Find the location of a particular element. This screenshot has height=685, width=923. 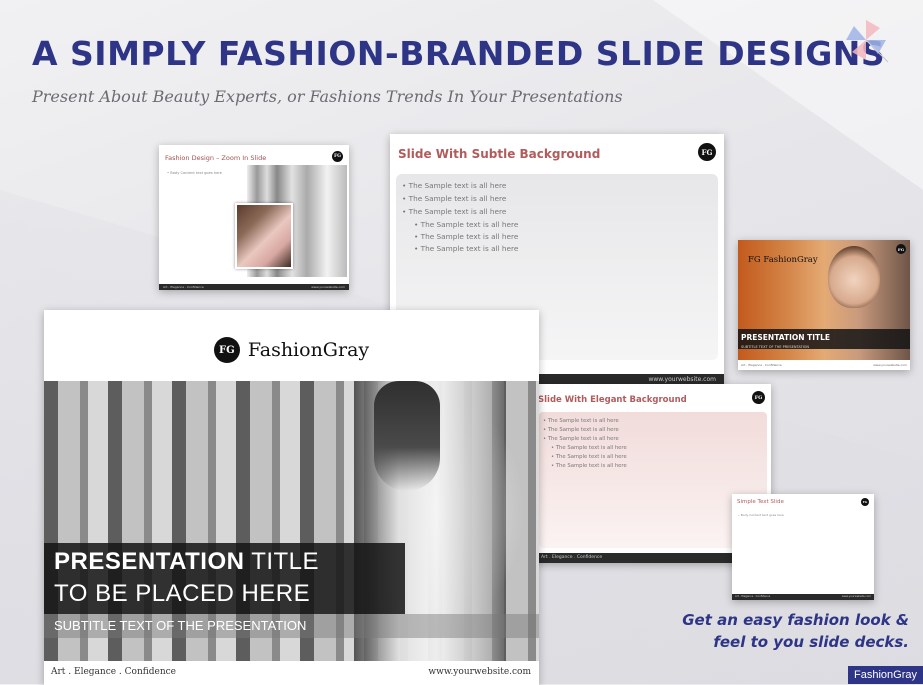

headline: A SIMPLY FASHION-BRANDED SLIDE DESIGNS is located at coordinates (459, 53).